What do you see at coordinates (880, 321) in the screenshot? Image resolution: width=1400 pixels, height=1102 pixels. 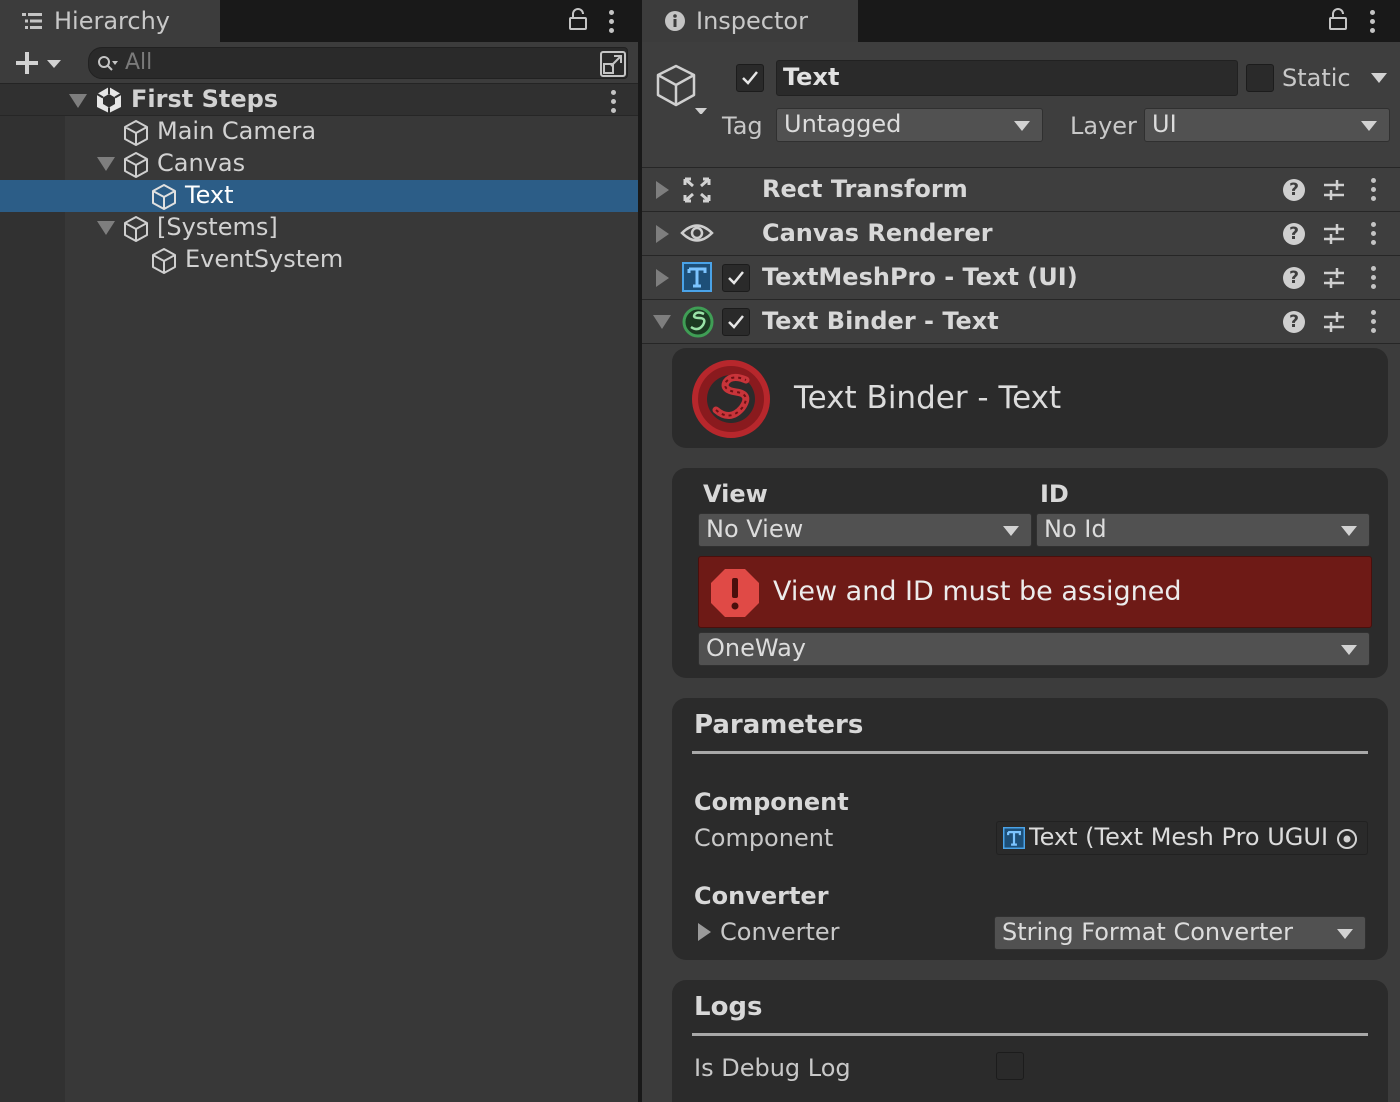 I see `component-name: Text Binder - Text` at bounding box center [880, 321].